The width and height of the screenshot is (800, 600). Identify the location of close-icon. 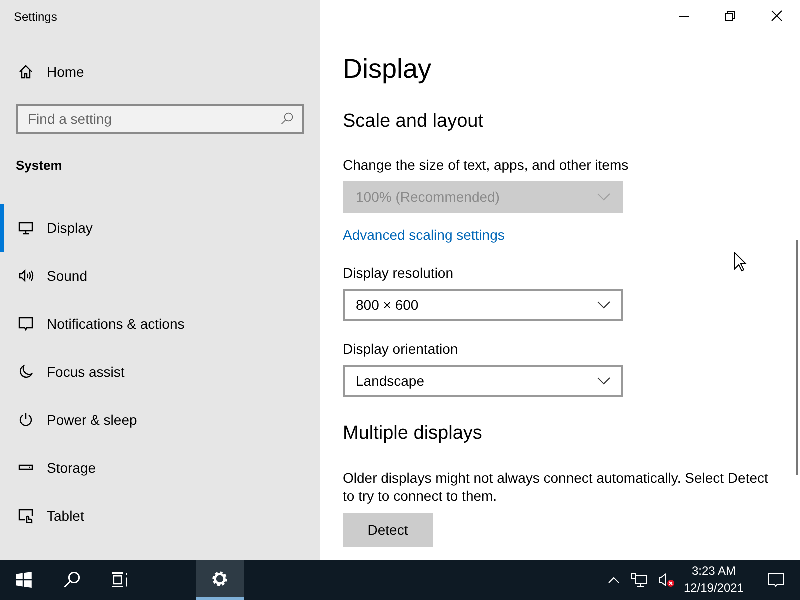
(777, 16).